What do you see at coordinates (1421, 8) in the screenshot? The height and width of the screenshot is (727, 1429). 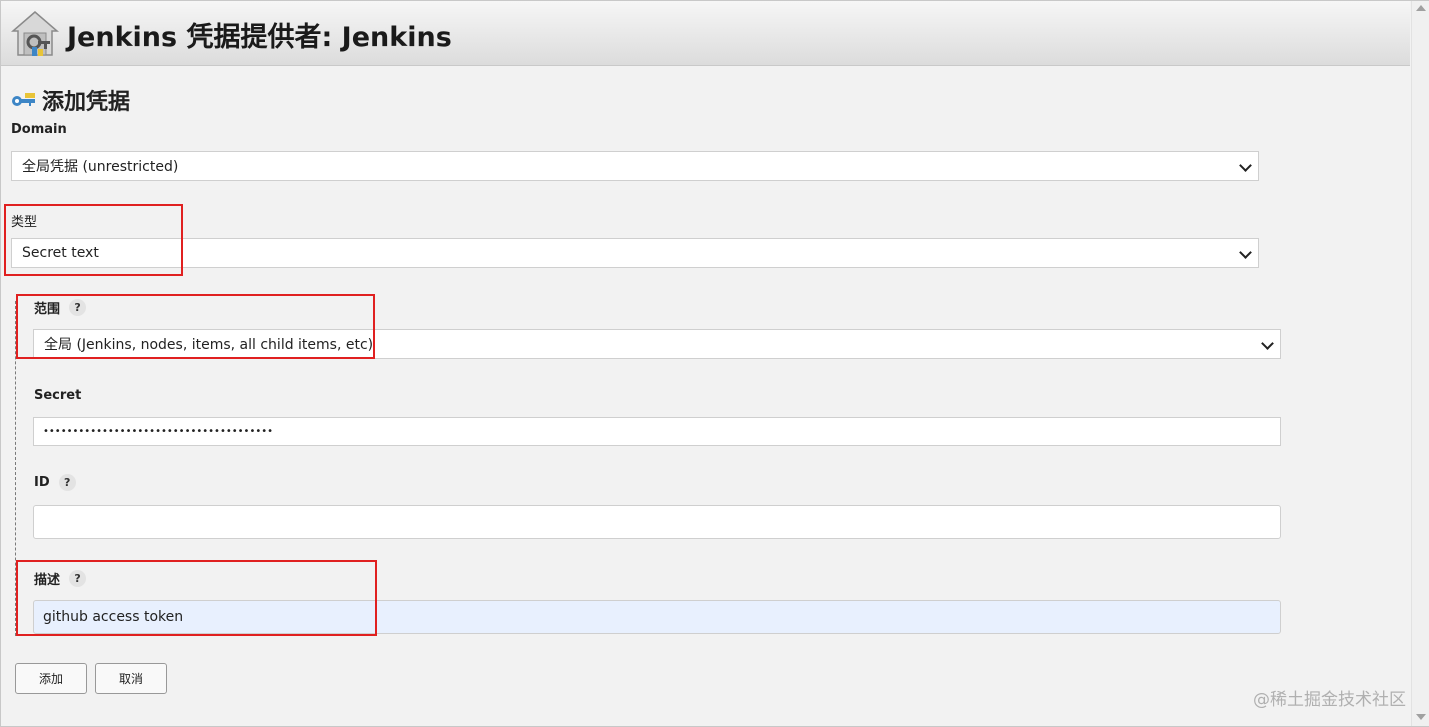 I see `scroll-up-arrow-icon` at bounding box center [1421, 8].